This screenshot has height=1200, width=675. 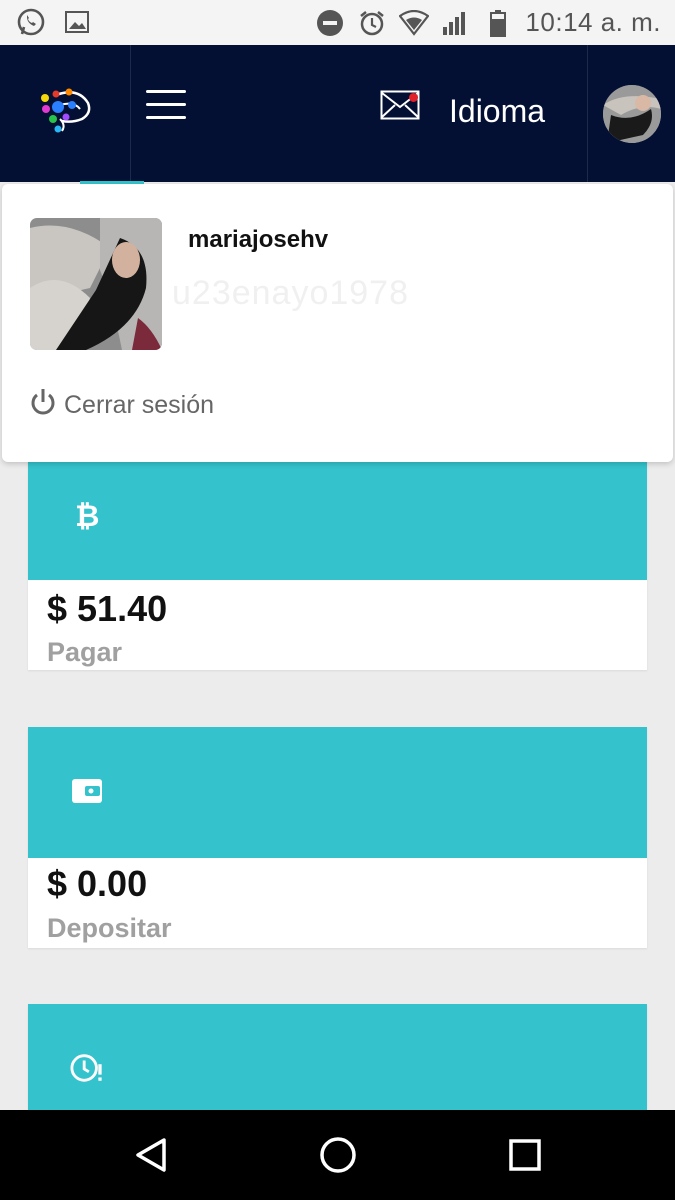 I want to click on mail-icon, so click(x=403, y=108).